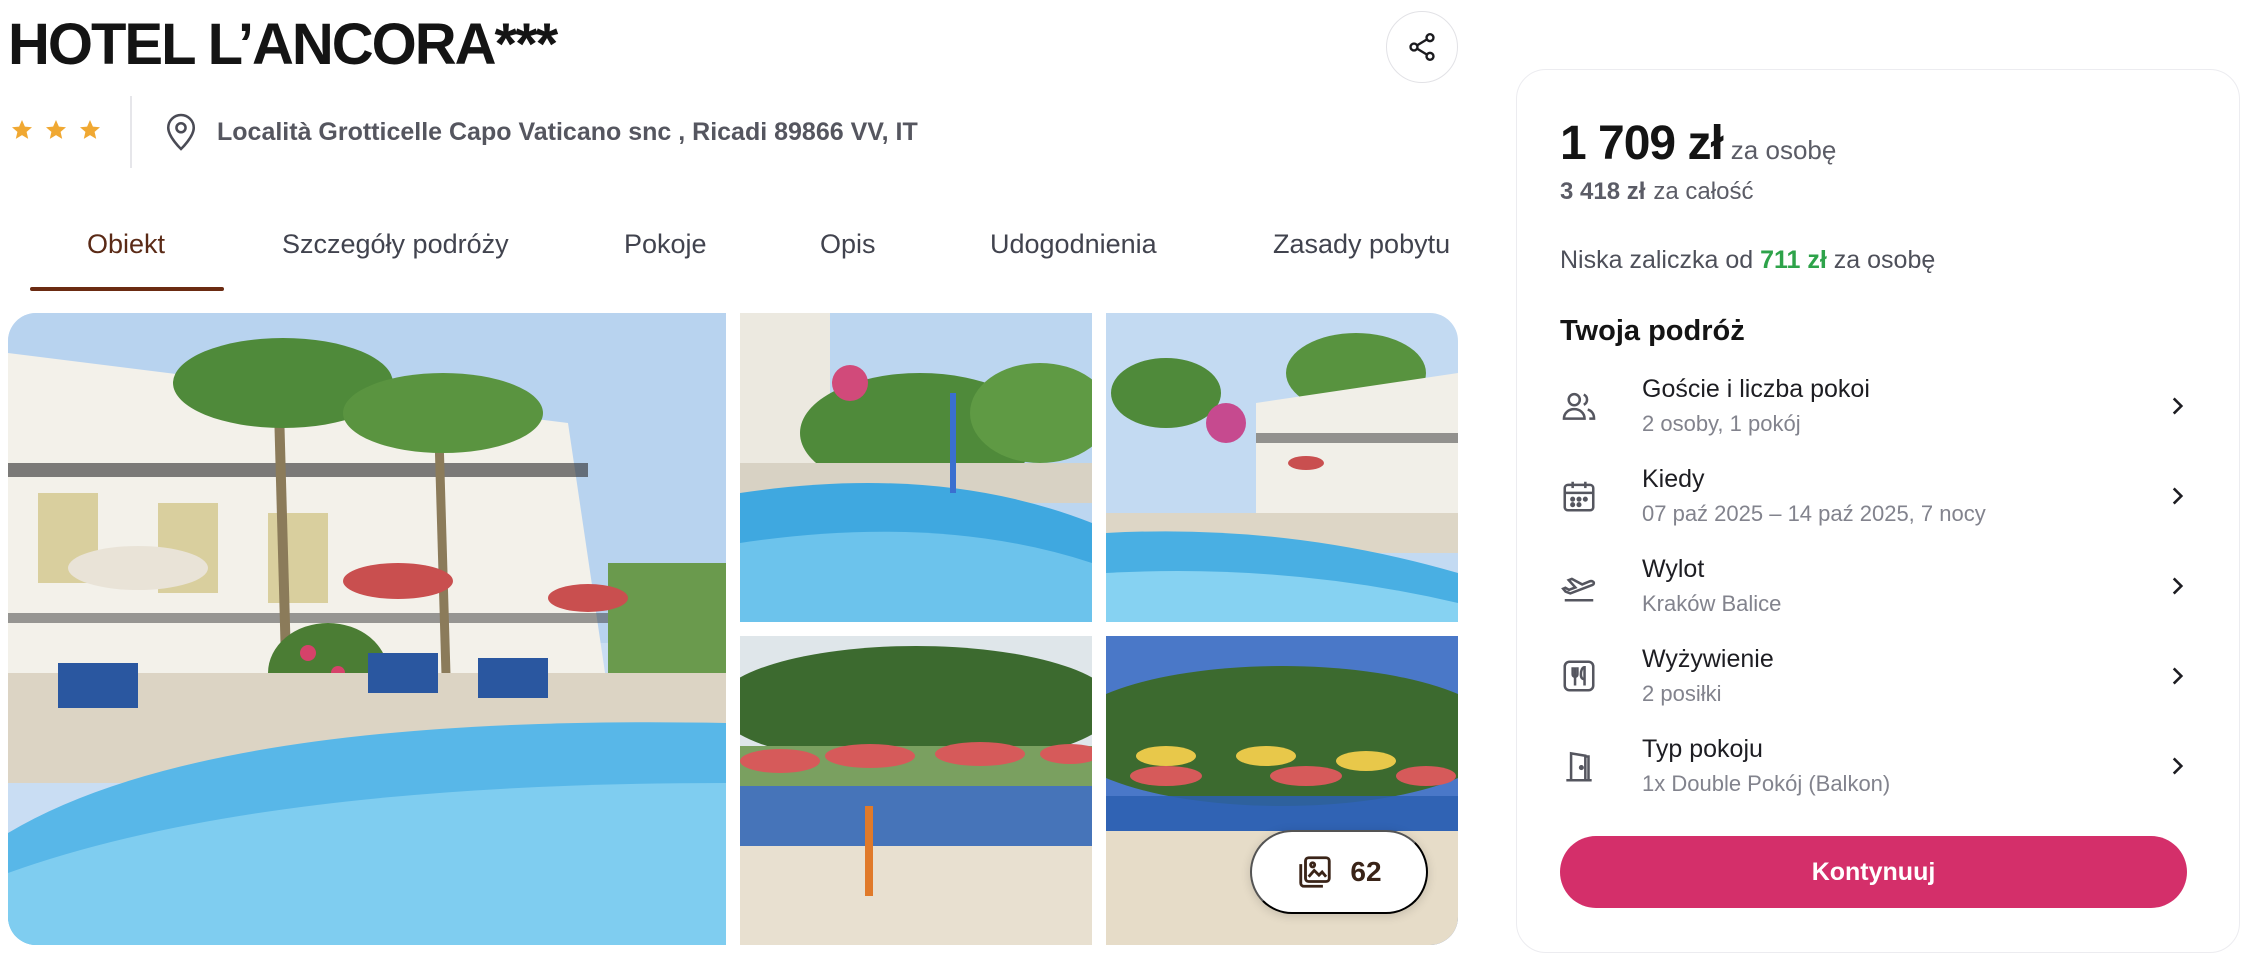 This screenshot has width=2258, height=962. What do you see at coordinates (1702, 749) in the screenshot?
I see `trip-item-label: Typ pokoju` at bounding box center [1702, 749].